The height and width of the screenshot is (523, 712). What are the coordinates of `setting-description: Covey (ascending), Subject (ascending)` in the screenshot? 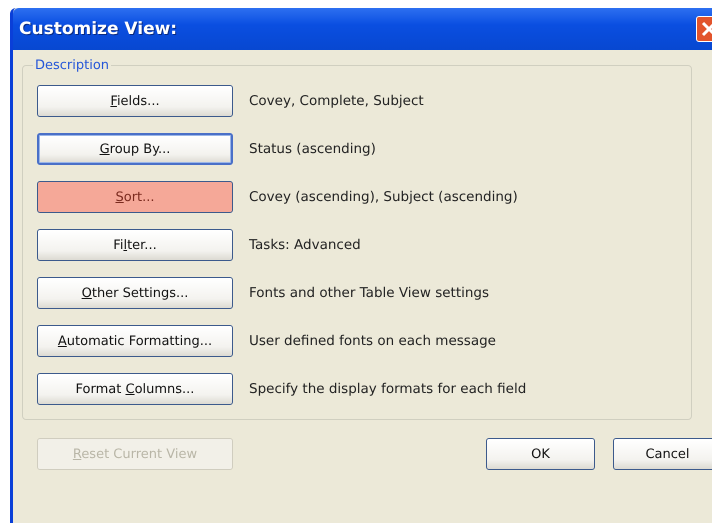 It's located at (383, 197).